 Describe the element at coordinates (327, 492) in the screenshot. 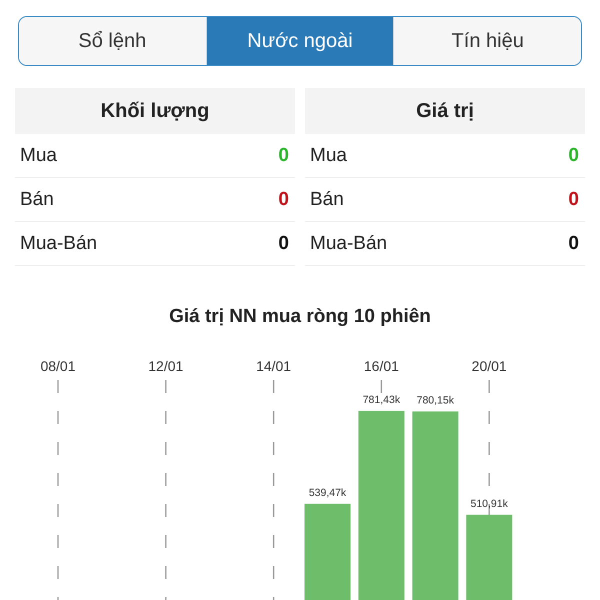

I see `bar-value-label: 539,47k` at that location.